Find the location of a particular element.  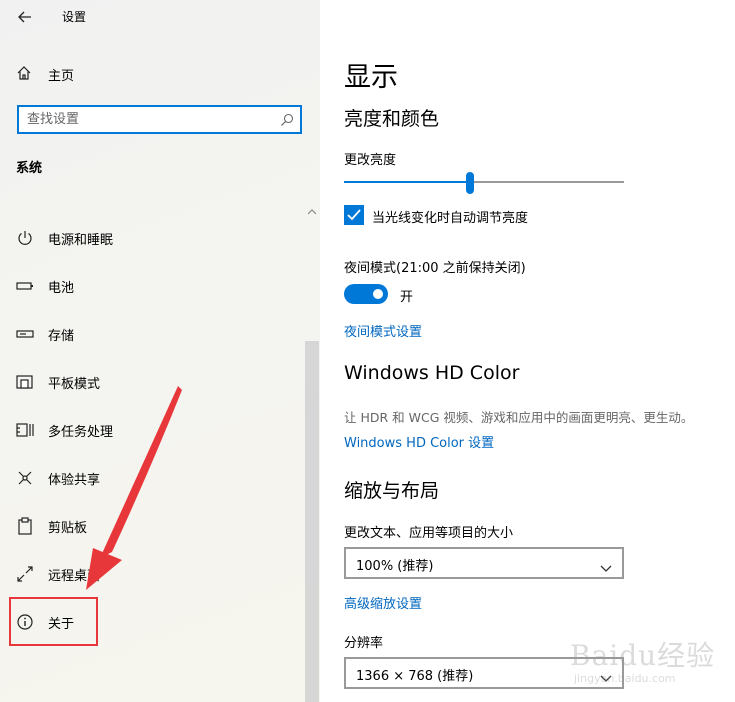

section-heading: 系统 is located at coordinates (29, 168).